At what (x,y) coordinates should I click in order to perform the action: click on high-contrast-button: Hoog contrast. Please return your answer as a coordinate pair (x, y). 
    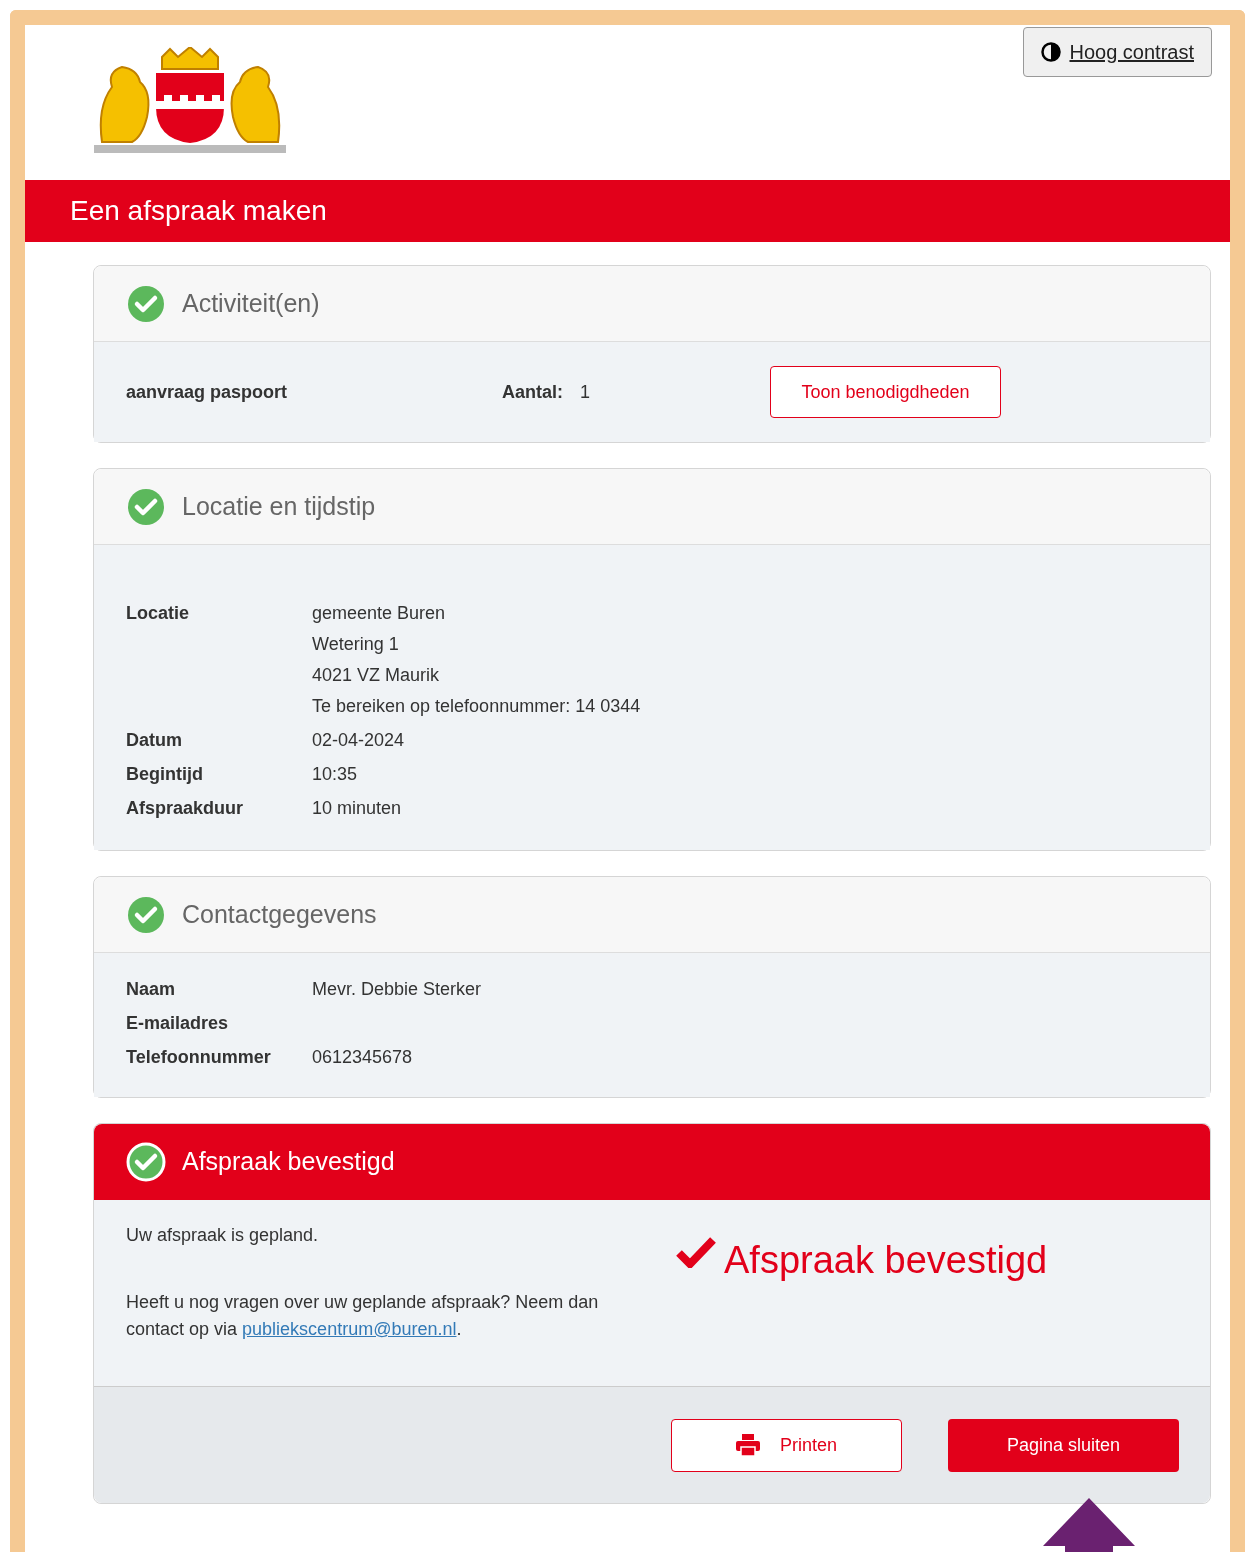
    Looking at the image, I should click on (1117, 52).